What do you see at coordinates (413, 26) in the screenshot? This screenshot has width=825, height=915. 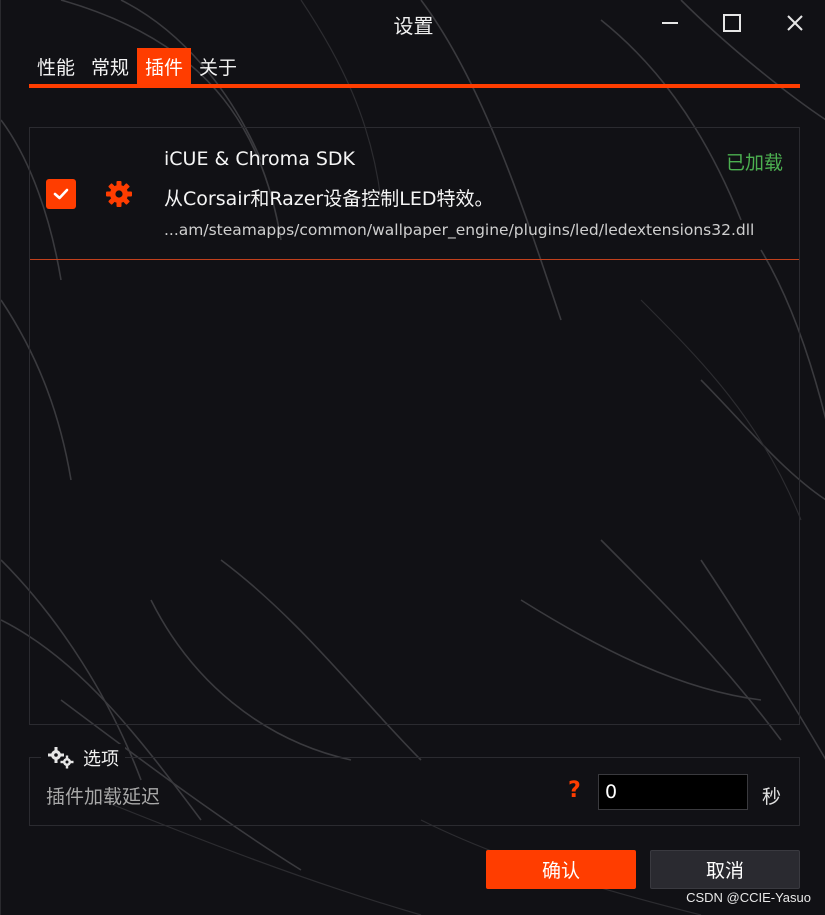 I see `window-title: 设置` at bounding box center [413, 26].